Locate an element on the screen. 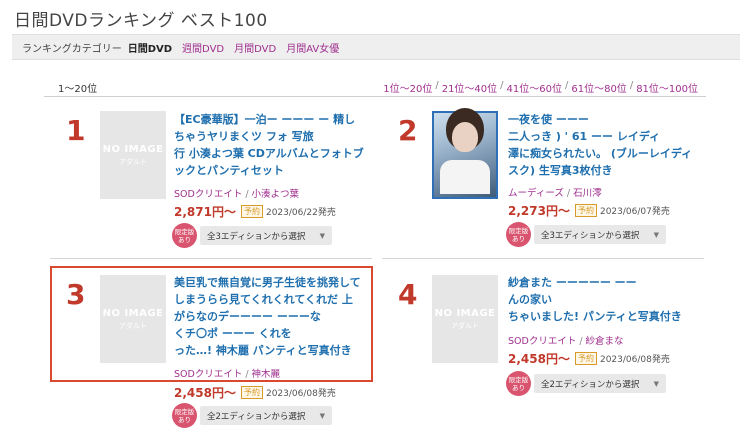 This screenshot has height=434, width=750. cover-photo-face is located at coordinates (465, 137).